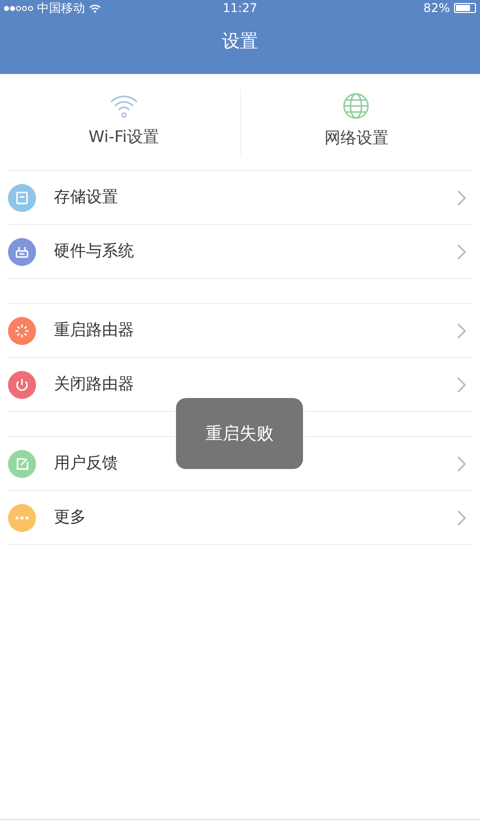 The width and height of the screenshot is (480, 829). I want to click on settings-row: 更多, so click(240, 518).